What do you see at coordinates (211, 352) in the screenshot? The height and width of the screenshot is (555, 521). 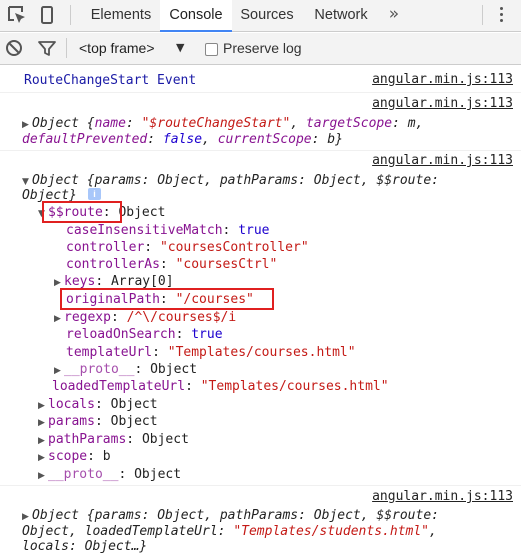 I see `route-prop-row: templateUrl: "Templates/courses.html"` at bounding box center [211, 352].